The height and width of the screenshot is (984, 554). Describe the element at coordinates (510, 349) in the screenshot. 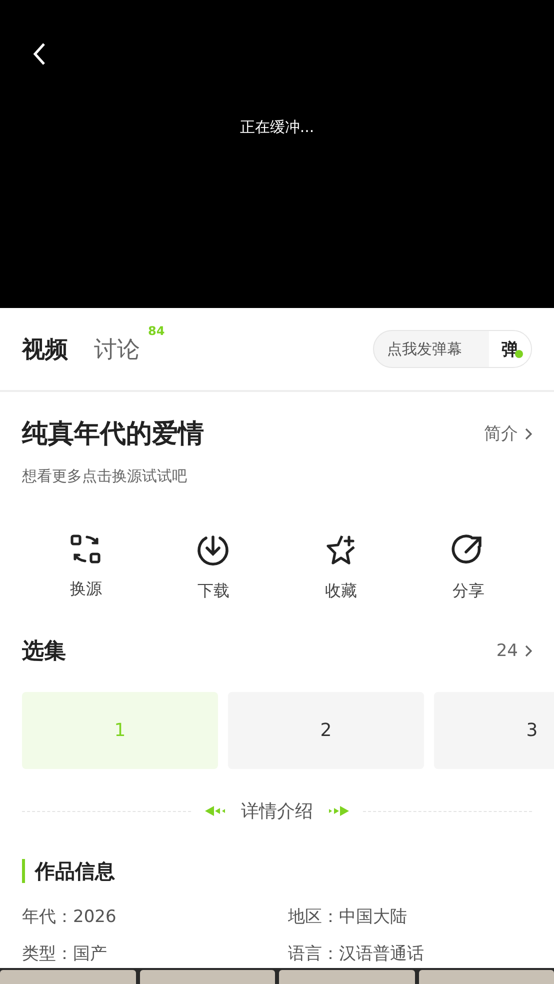

I see `danmaku-toggle: 弹` at that location.